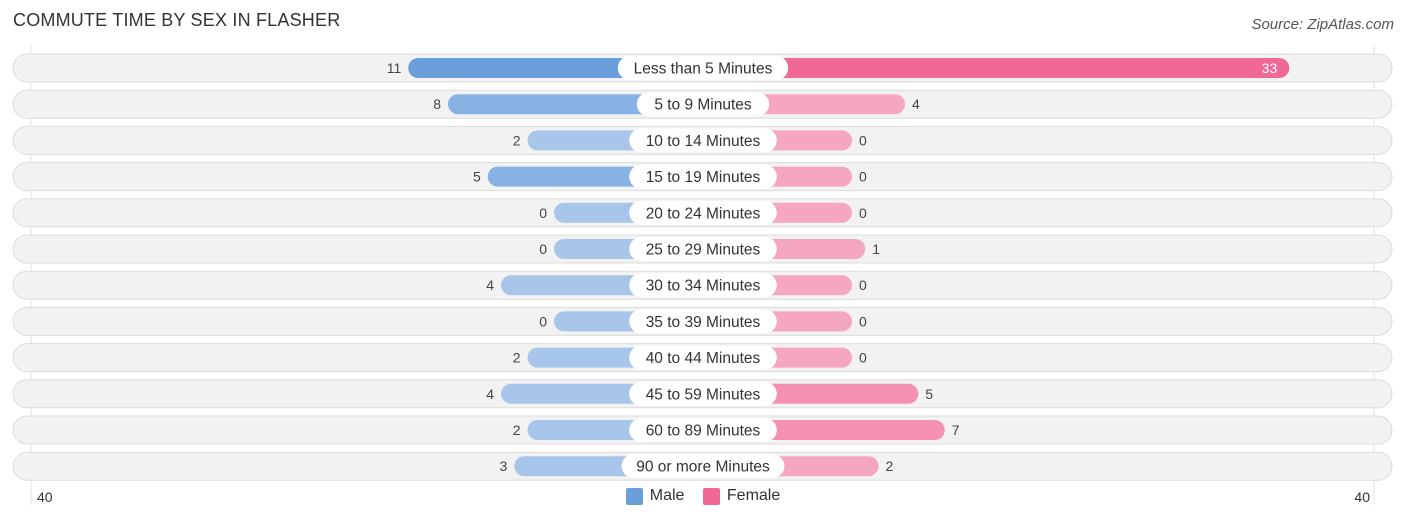 The width and height of the screenshot is (1406, 523). Describe the element at coordinates (703, 177) in the screenshot. I see `category-label: 15 to 19 Minutes` at that location.